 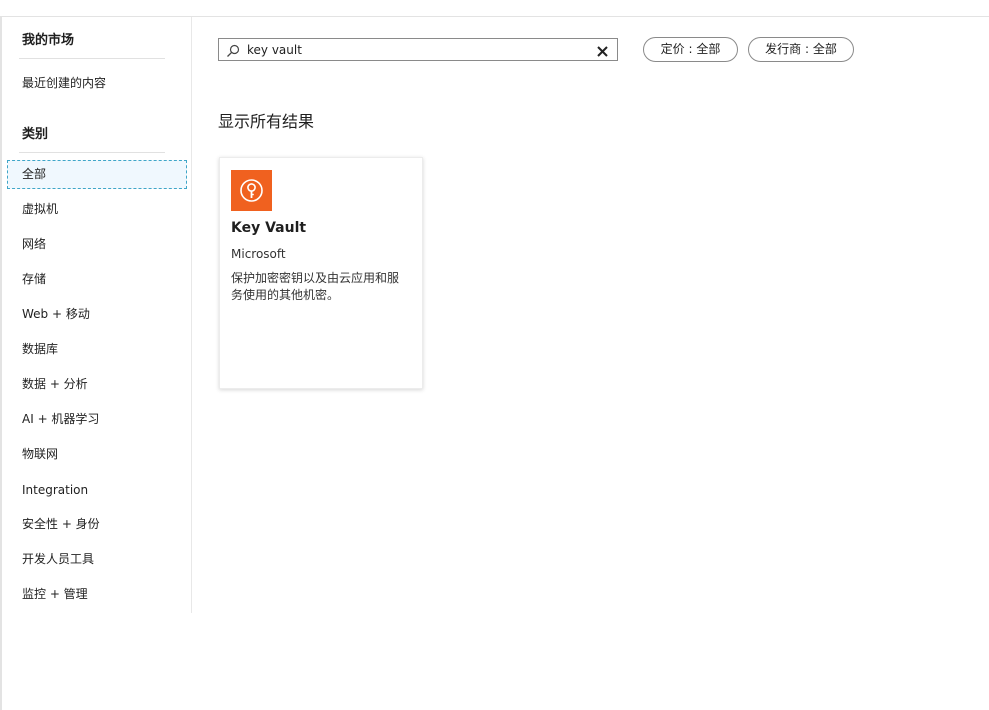 I want to click on category-networking: 网络, so click(x=97, y=244).